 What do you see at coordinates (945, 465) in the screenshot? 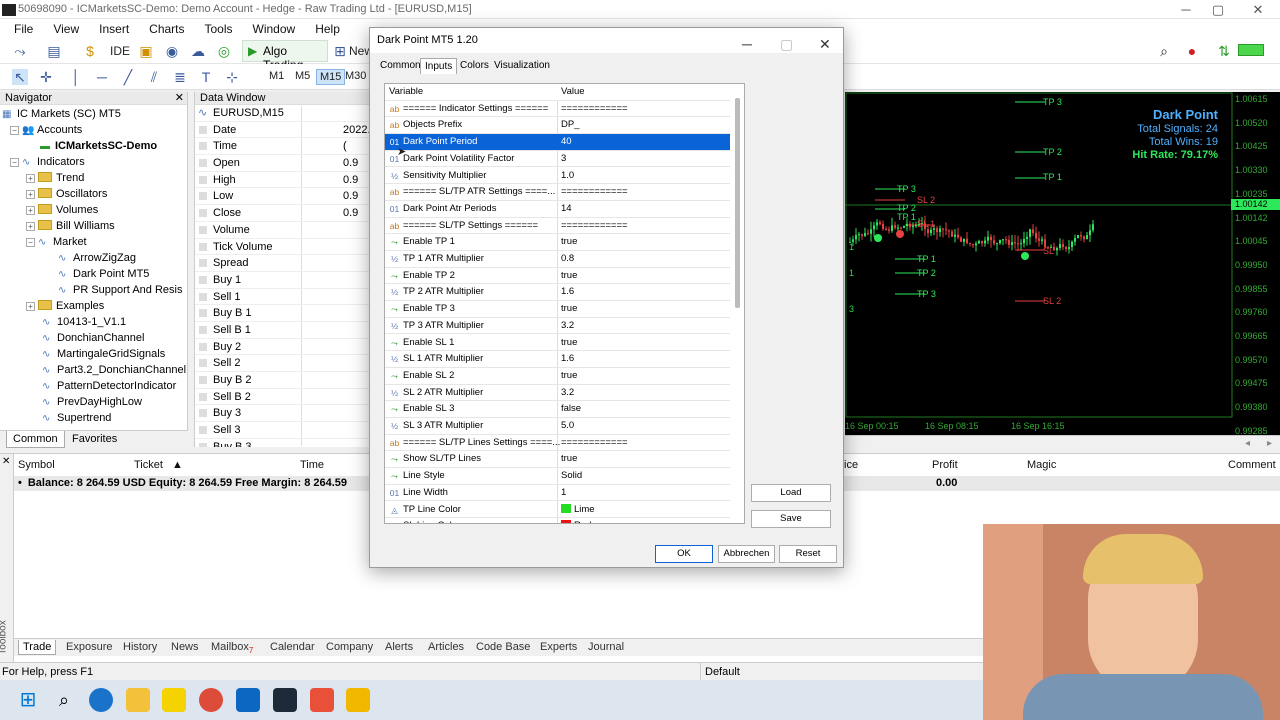
I see `col-profit: Profit` at bounding box center [945, 465].